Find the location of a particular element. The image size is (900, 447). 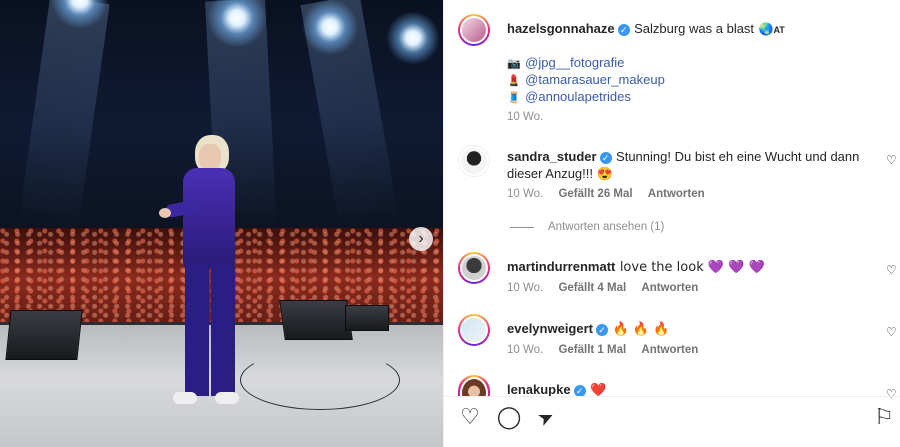

chevron-right-icon: › is located at coordinates (421, 238).